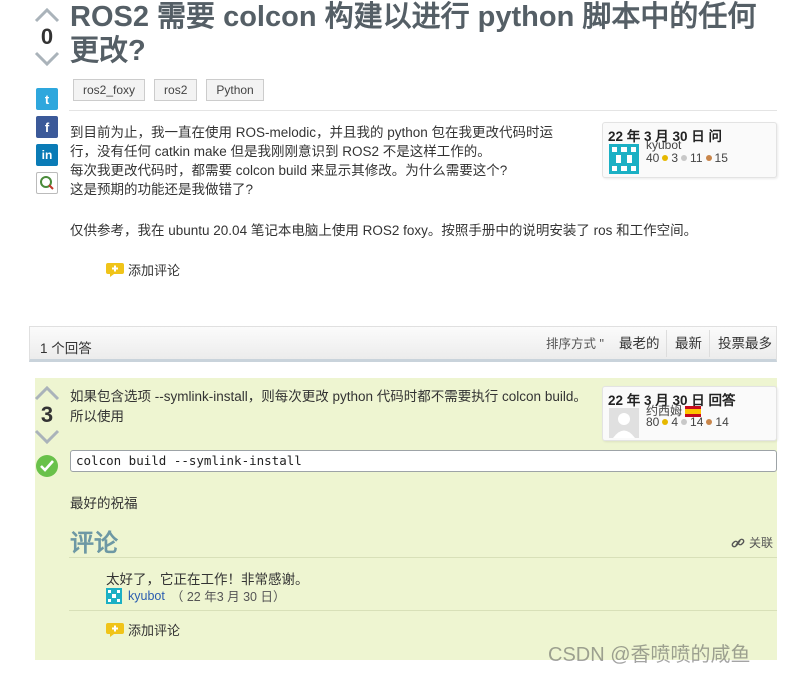 The height and width of the screenshot is (673, 792). Describe the element at coordinates (722, 422) in the screenshot. I see `bronze-count: 14` at that location.